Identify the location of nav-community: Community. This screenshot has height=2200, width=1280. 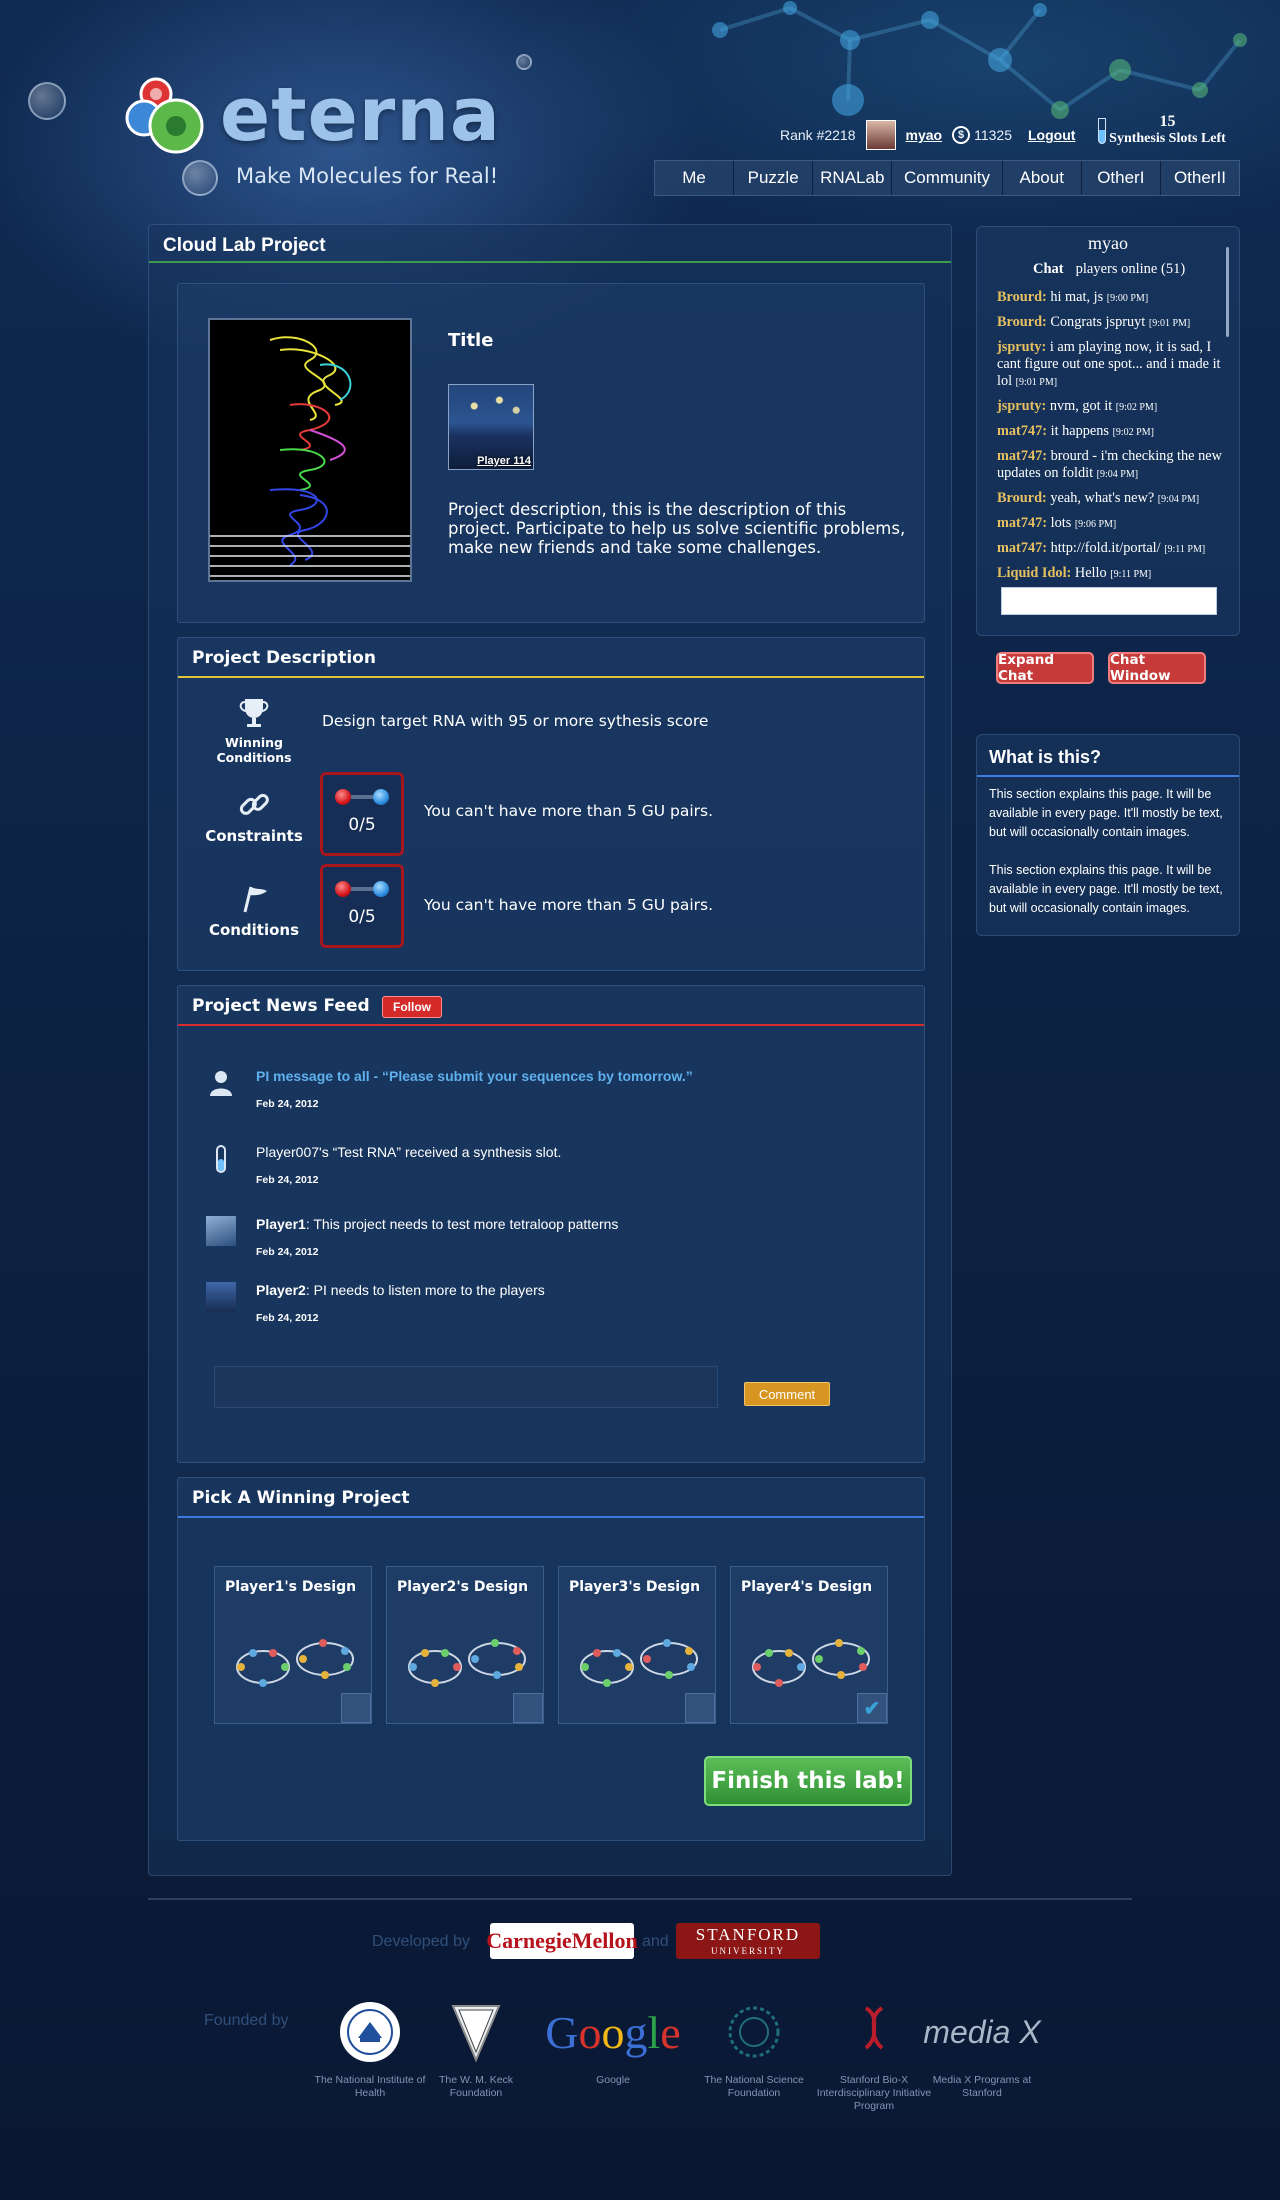
(947, 178).